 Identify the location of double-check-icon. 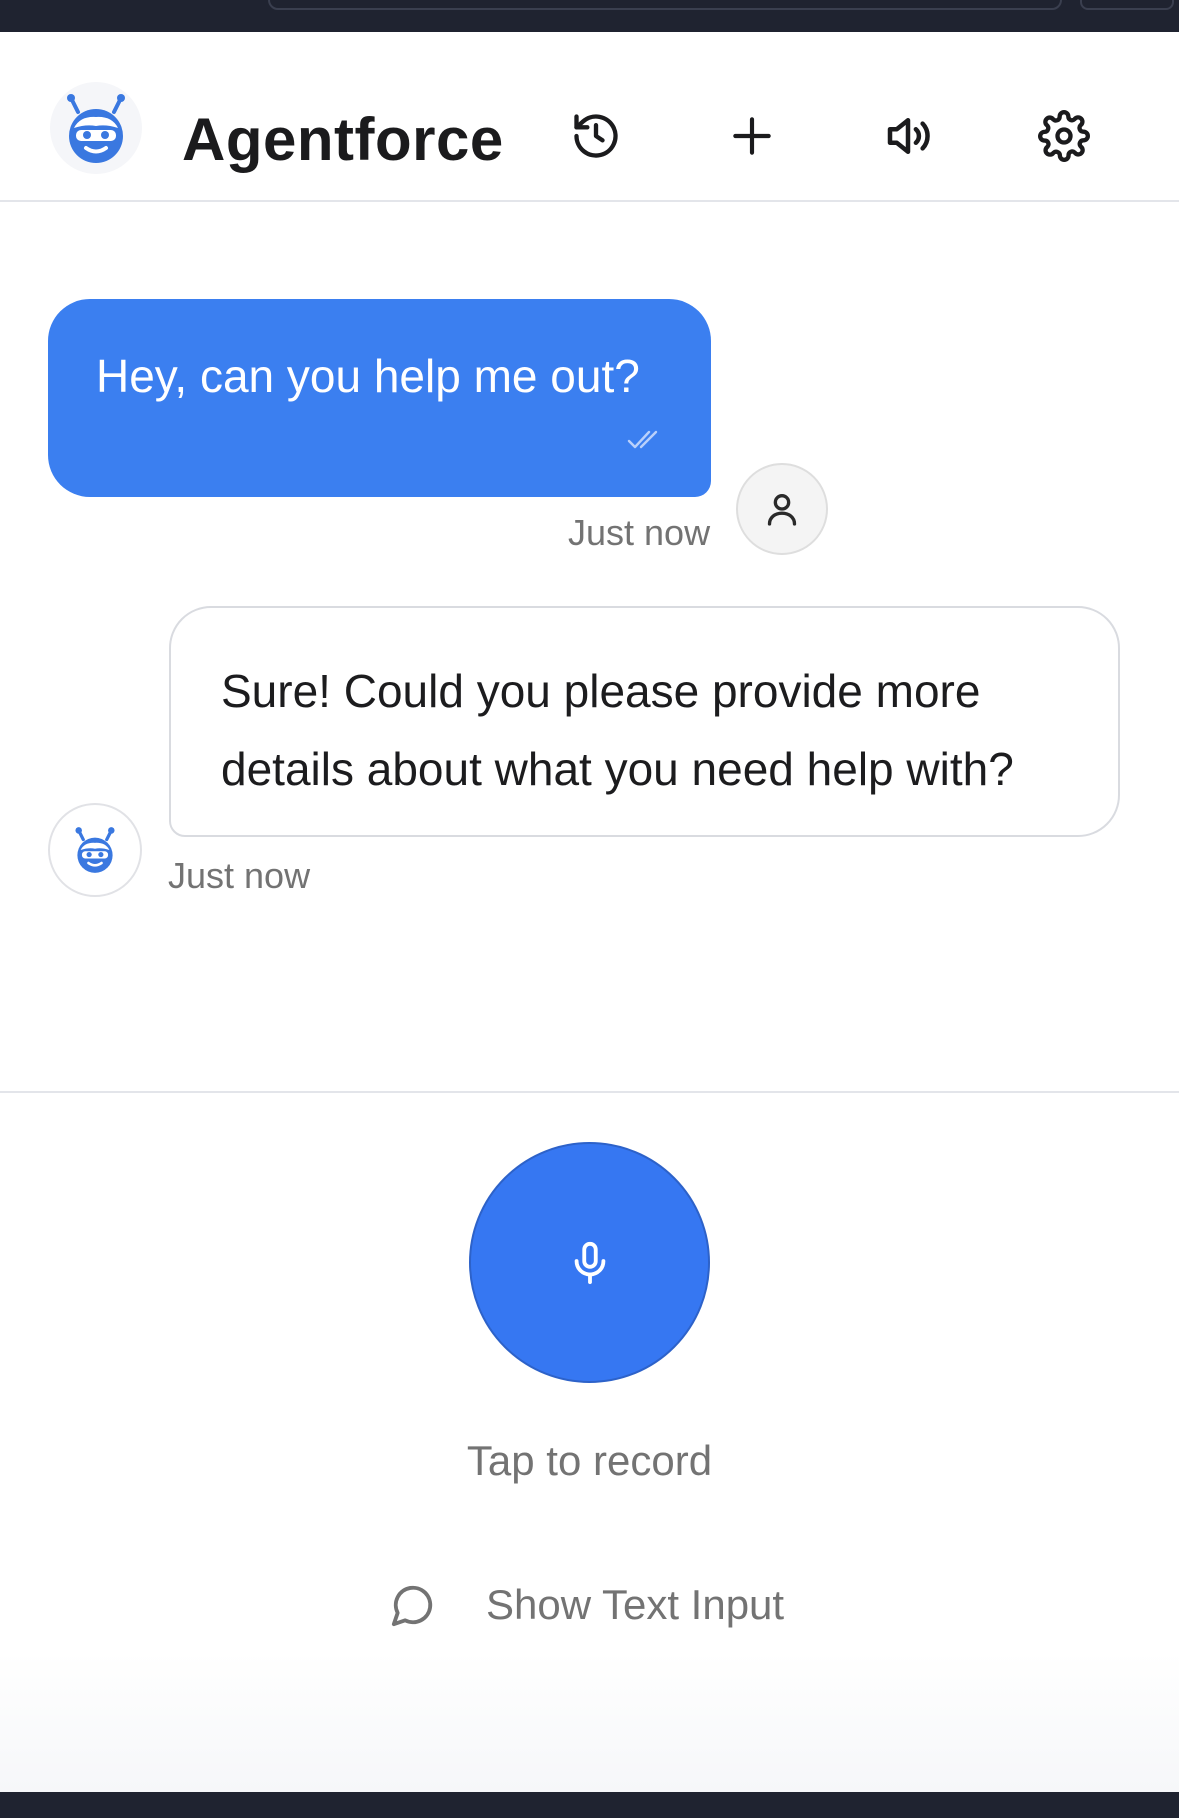
(642, 439).